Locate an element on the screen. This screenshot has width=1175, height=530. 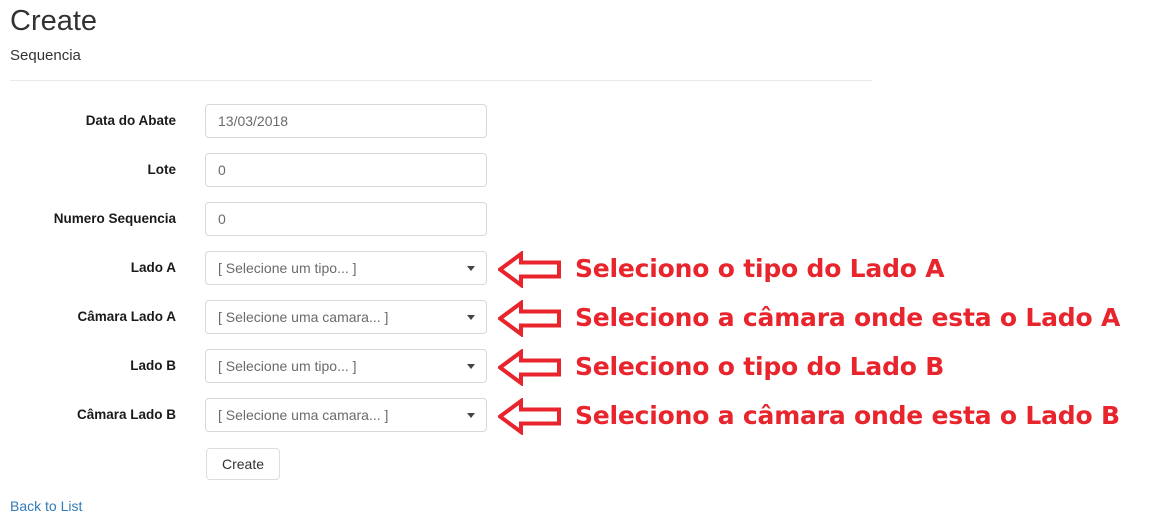
select-lado-b: [ Selecione um tipo... ] is located at coordinates (346, 366).